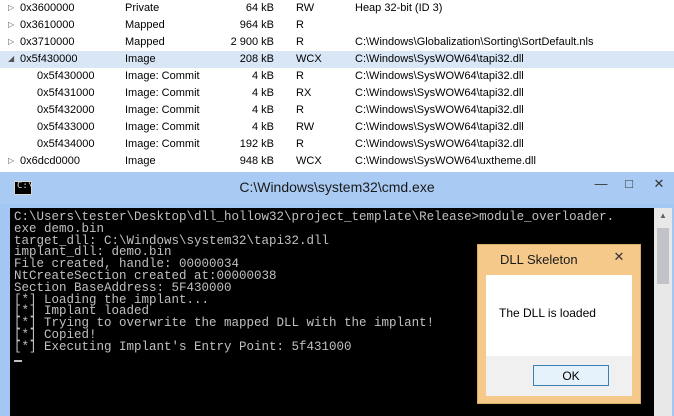  I want to click on row-size: 64 kB, so click(259, 8).